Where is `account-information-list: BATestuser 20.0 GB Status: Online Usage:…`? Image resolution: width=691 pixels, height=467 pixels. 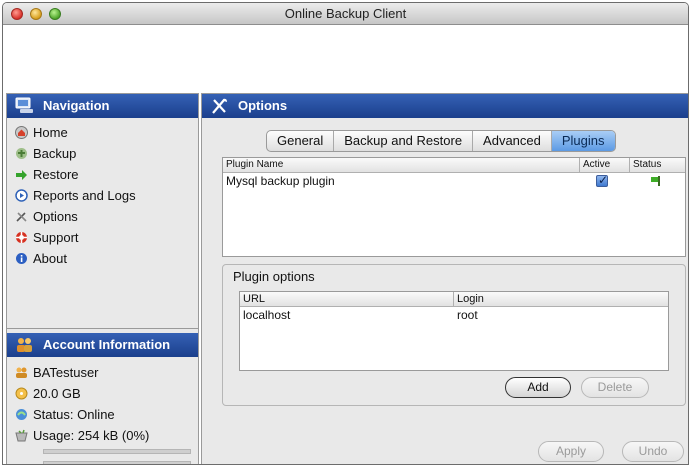
account-information-list: BATestuser 20.0 GB Status: Online Usage:… is located at coordinates (82, 404).